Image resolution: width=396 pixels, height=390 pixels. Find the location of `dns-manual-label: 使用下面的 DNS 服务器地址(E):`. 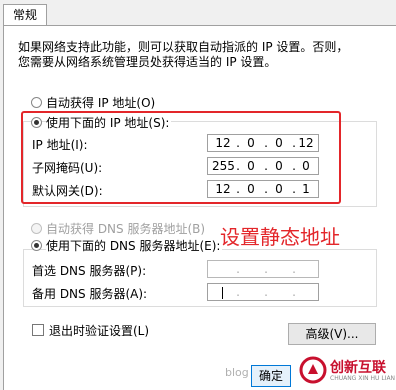

dns-manual-label: 使用下面的 DNS 服务器地址(E): is located at coordinates (134, 245).